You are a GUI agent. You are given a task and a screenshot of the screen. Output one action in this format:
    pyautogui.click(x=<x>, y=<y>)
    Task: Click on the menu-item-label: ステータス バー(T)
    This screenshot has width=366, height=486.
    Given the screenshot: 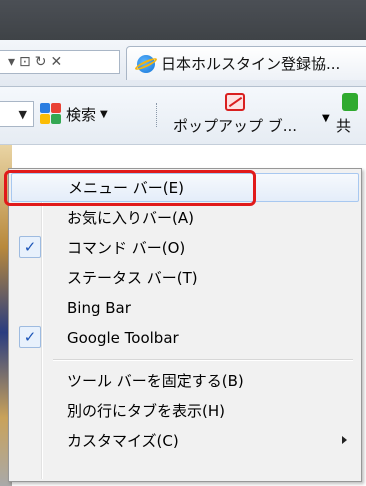 What is the action you would take?
    pyautogui.click(x=132, y=278)
    